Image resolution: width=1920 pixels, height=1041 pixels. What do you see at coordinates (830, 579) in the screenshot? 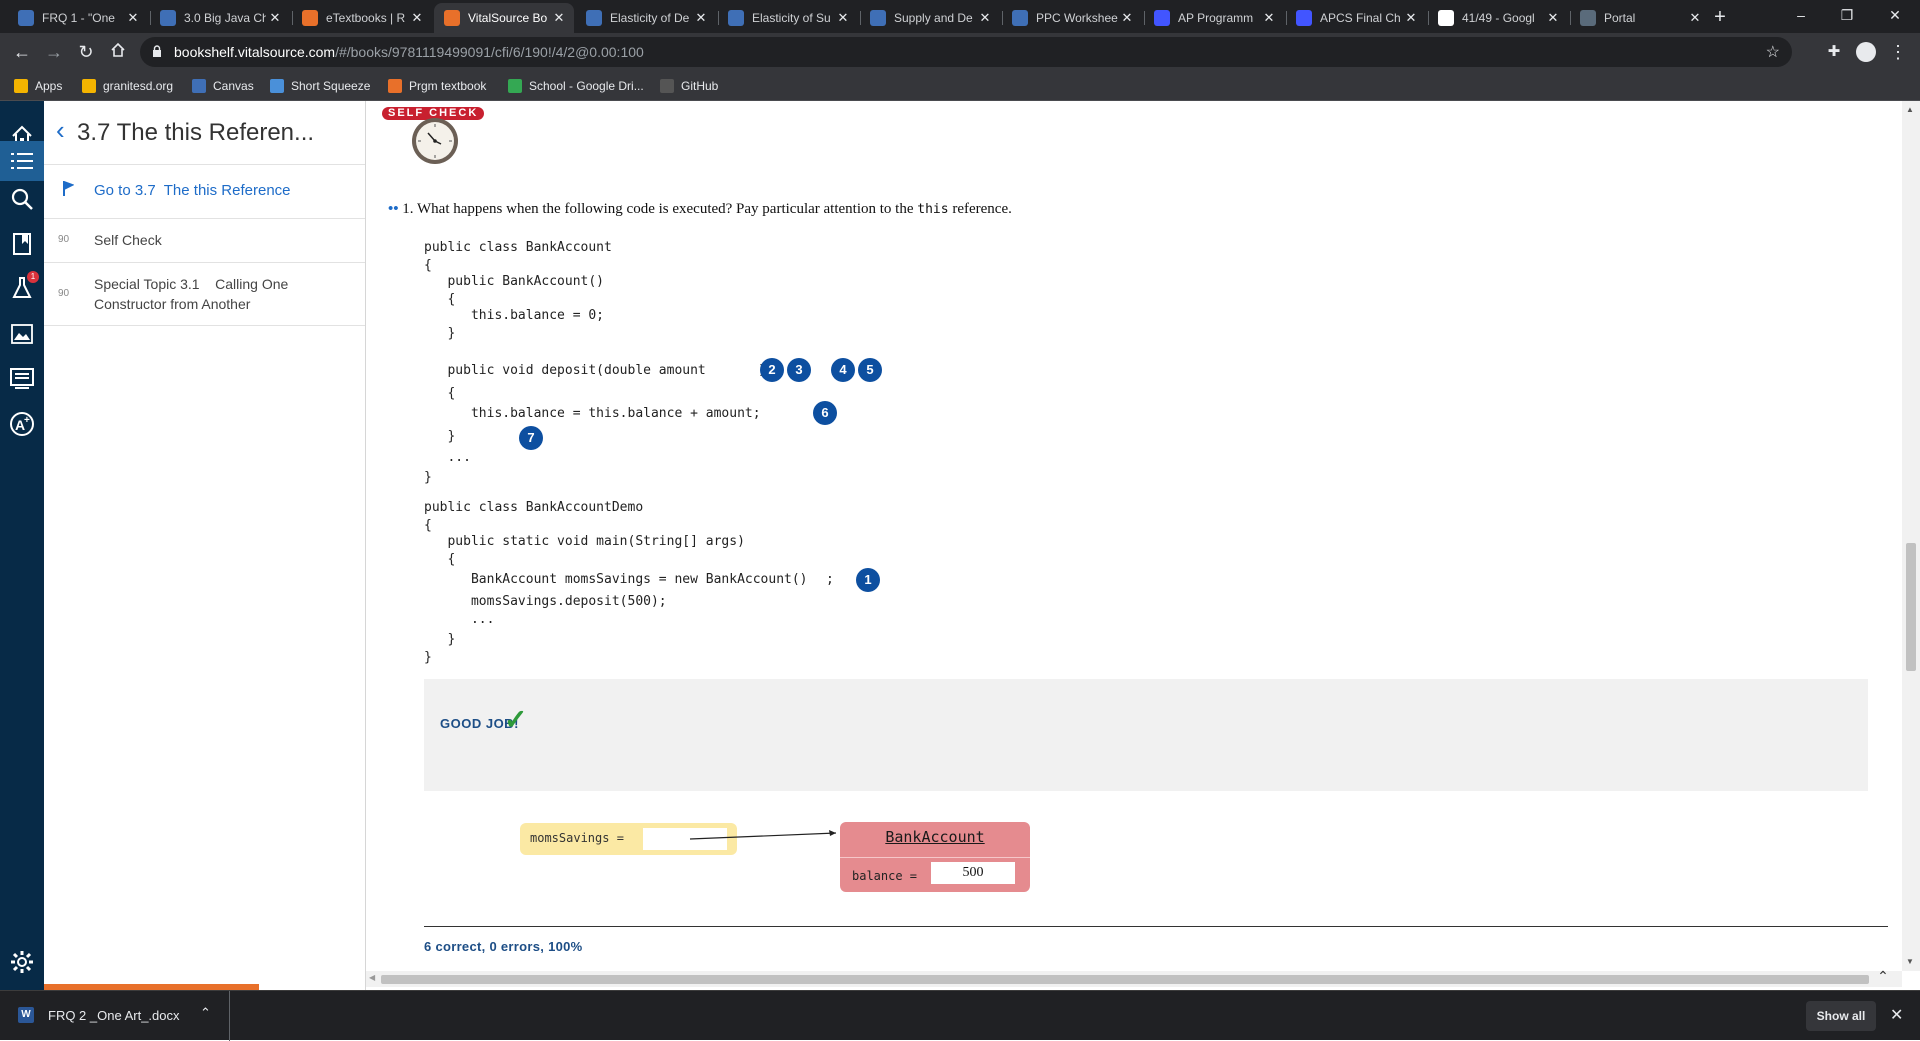
I see `code-line: ;` at bounding box center [830, 579].